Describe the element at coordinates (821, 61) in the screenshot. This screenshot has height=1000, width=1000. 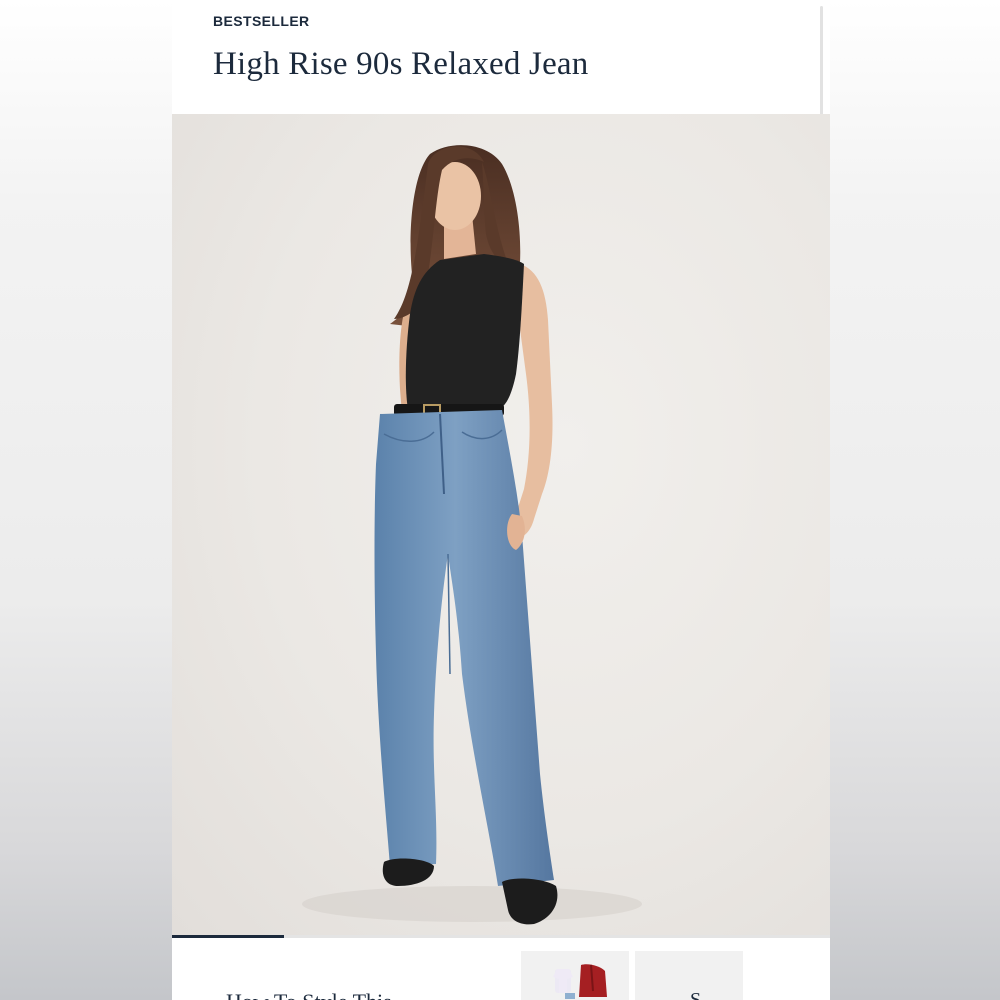
I see `scrollbar` at that location.